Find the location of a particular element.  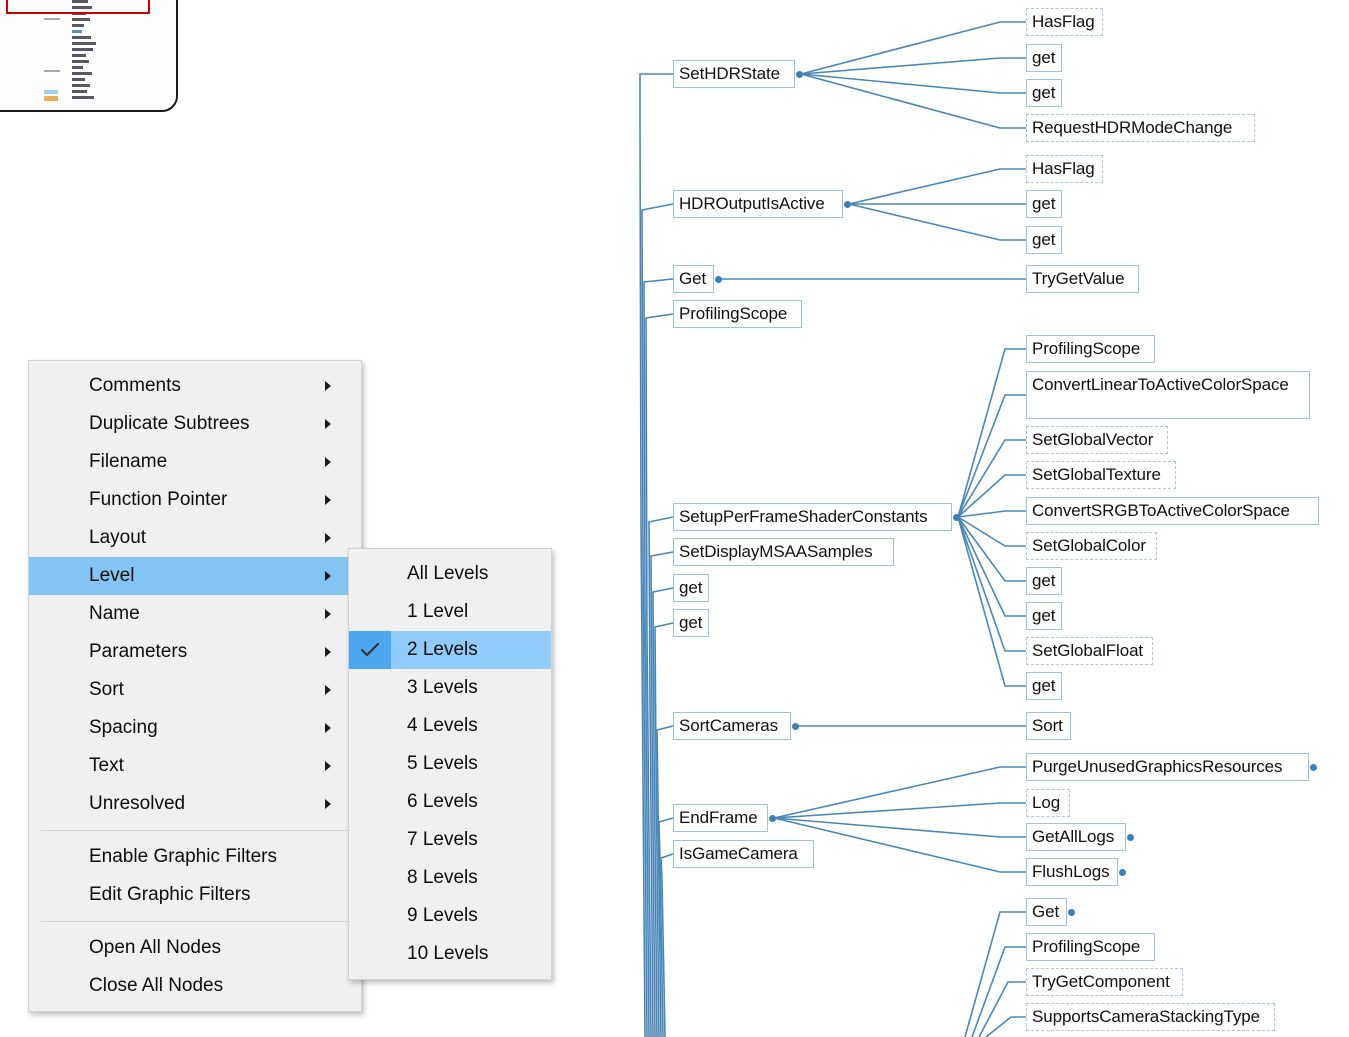

menu-item-filename: Filename is located at coordinates (195, 462).